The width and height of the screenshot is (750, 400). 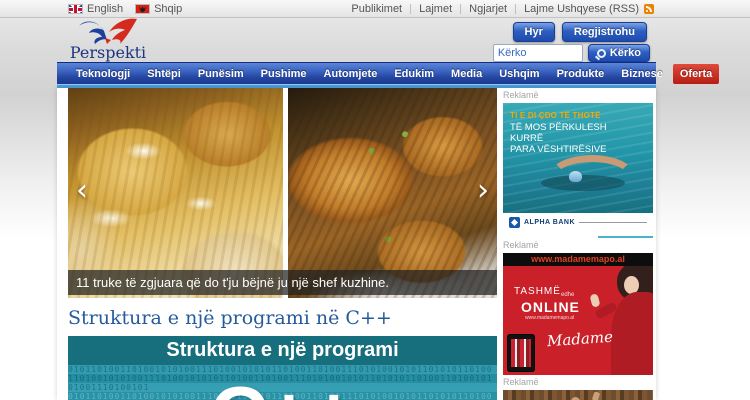 I want to click on alpha-bank-subline: TË MOS PËRKULESH KURRË PARA VËSHTIRËSIVE, so click(x=575, y=138).